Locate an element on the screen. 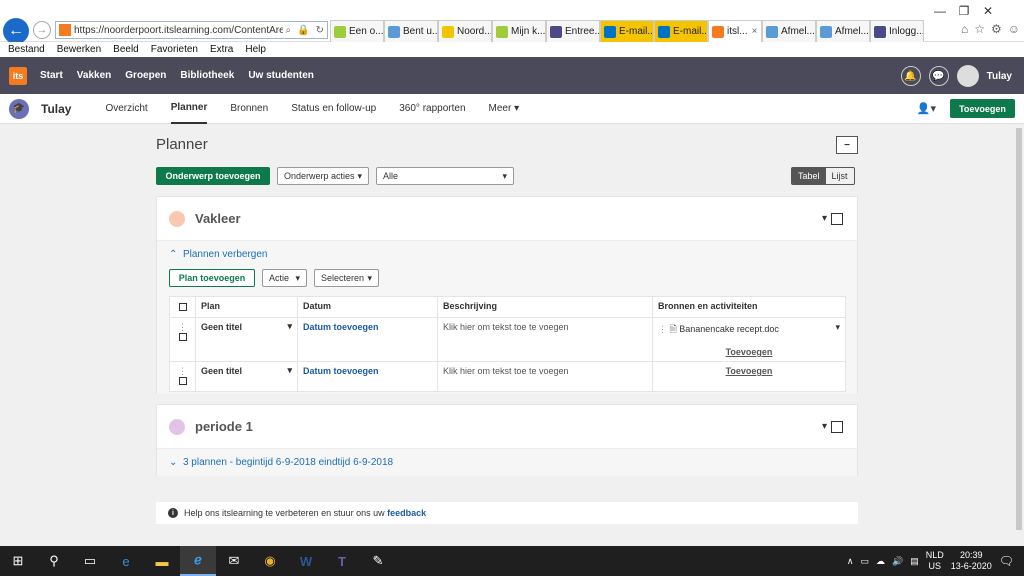  back-button: ← is located at coordinates (16, 31).